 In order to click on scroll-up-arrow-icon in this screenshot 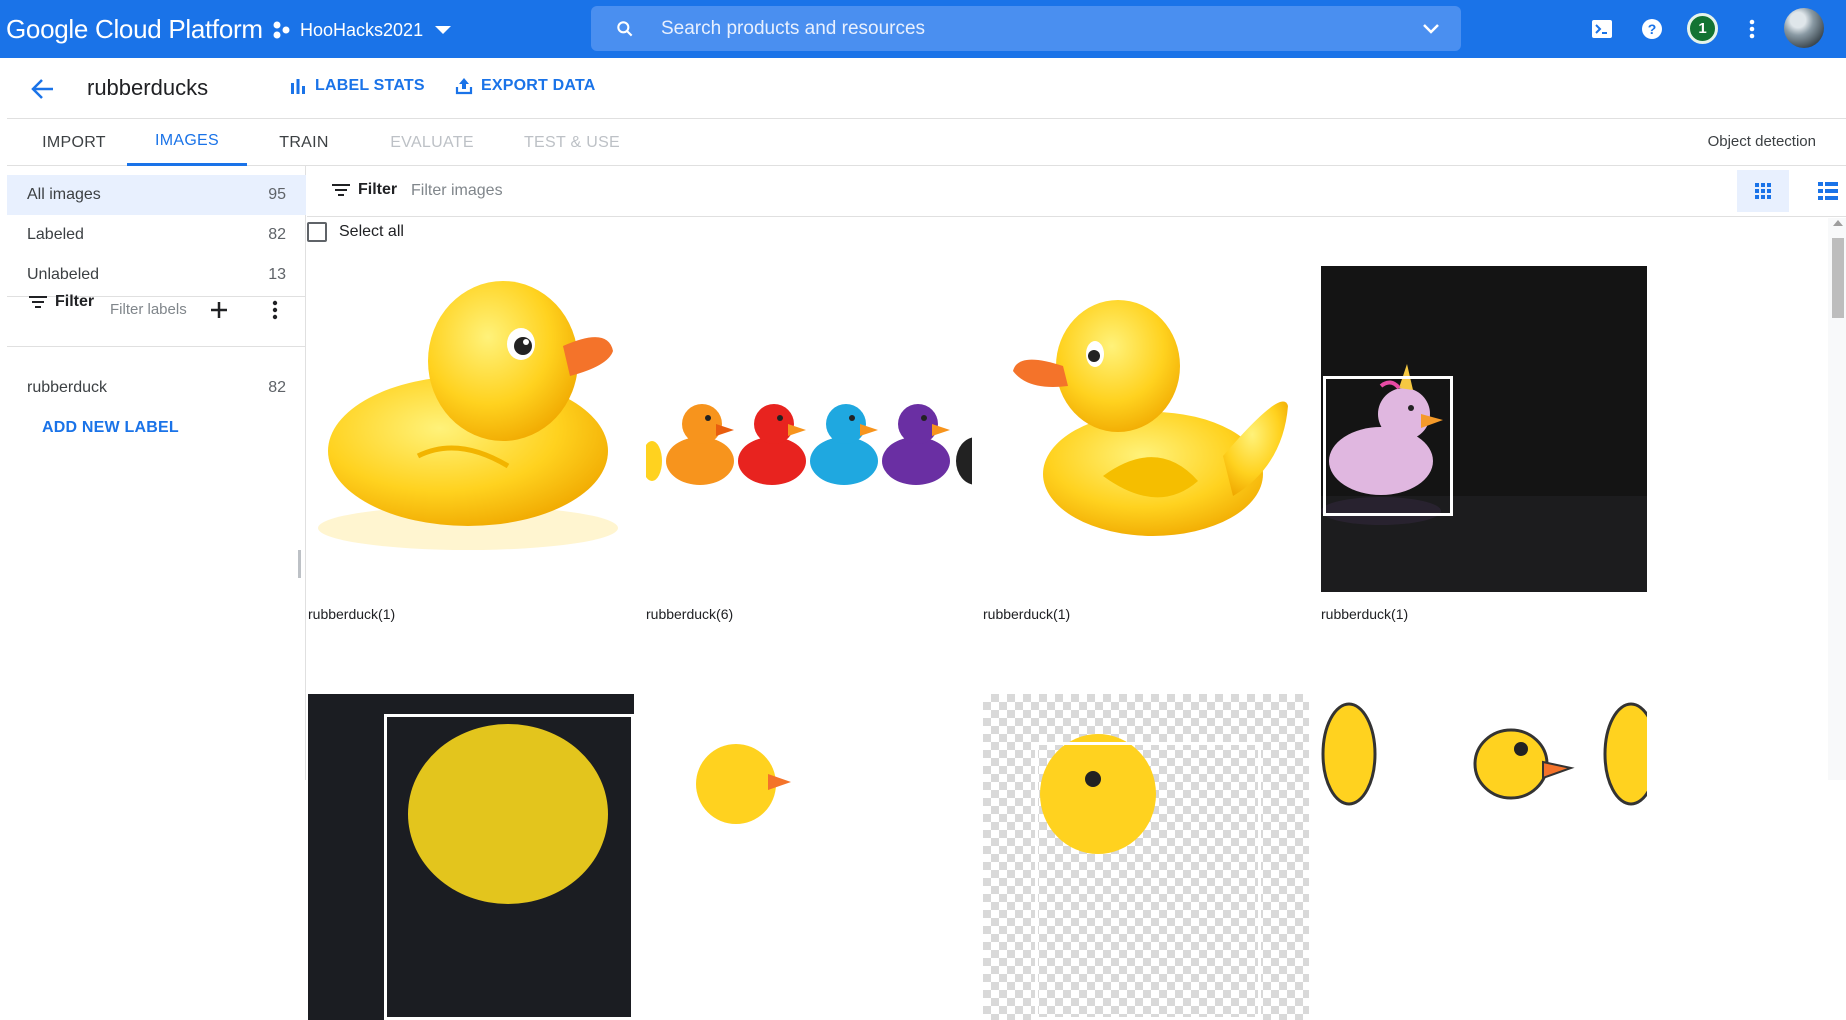, I will do `click(1838, 223)`.